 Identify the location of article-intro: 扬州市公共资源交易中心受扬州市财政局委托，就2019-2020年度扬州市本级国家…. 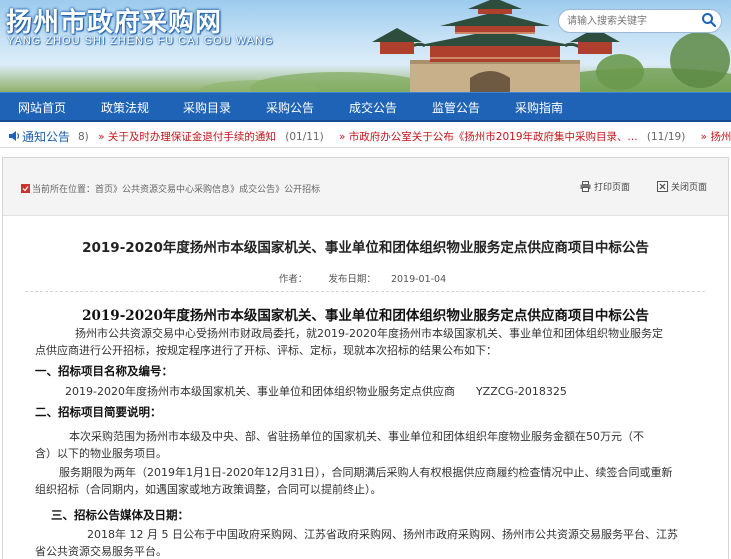
(349, 342).